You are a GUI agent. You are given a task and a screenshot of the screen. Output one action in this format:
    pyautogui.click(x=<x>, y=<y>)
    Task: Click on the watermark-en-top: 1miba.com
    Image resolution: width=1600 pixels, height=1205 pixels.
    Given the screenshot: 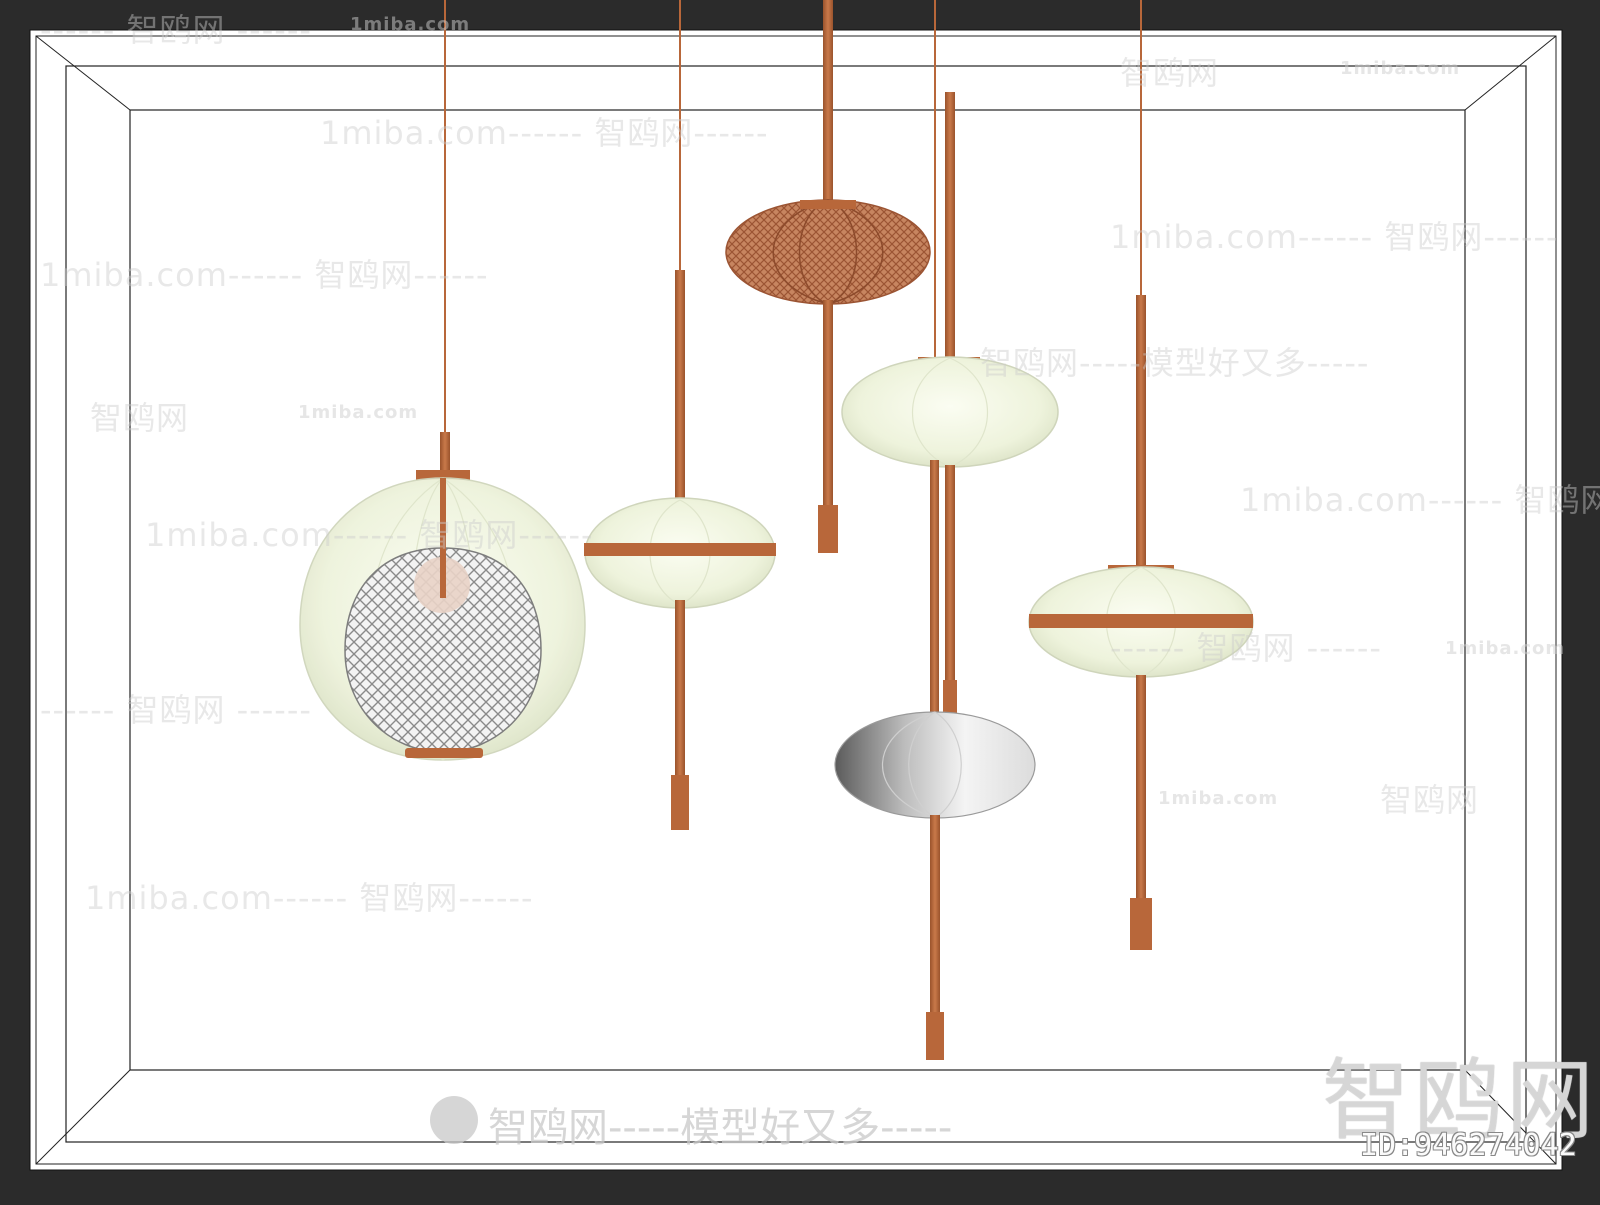 What is the action you would take?
    pyautogui.click(x=410, y=24)
    